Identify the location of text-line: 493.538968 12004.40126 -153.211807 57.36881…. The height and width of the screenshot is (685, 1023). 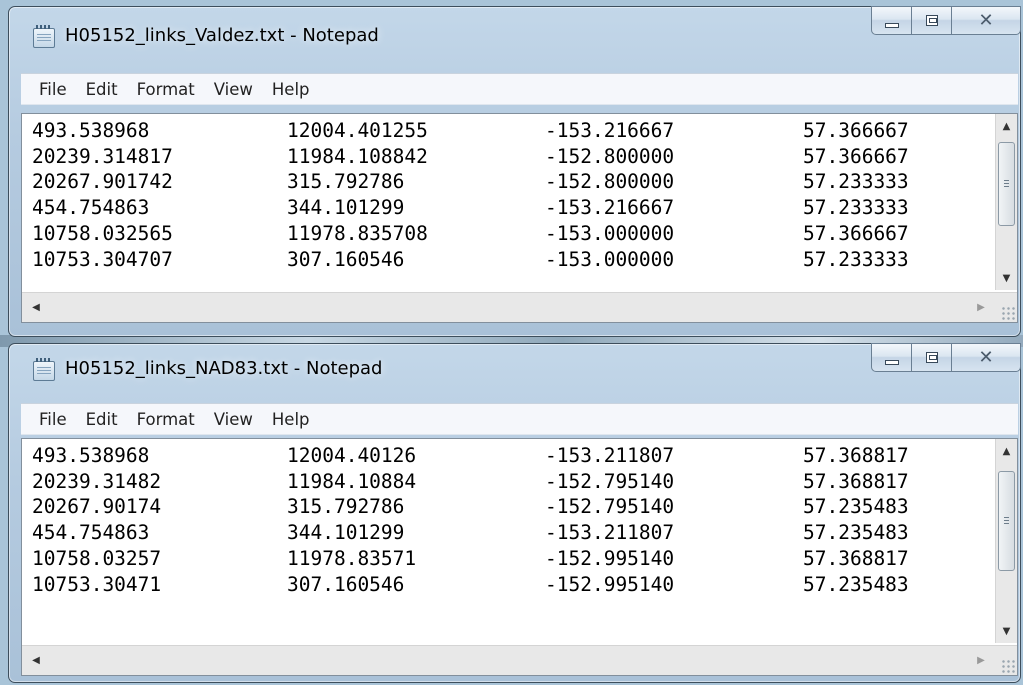
(470, 455).